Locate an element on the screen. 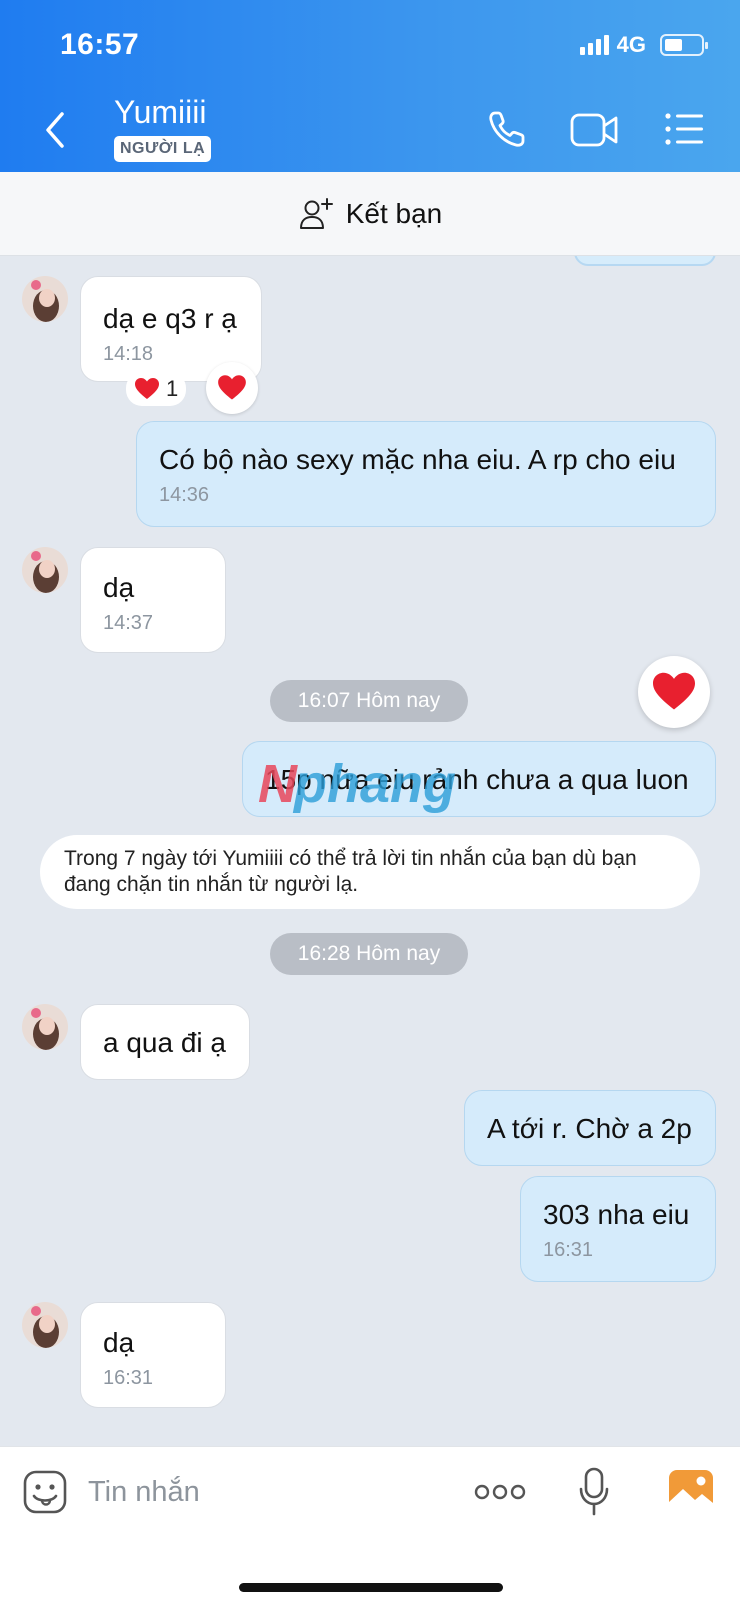 This screenshot has height=1600, width=740. more-icon is located at coordinates (500, 1492).